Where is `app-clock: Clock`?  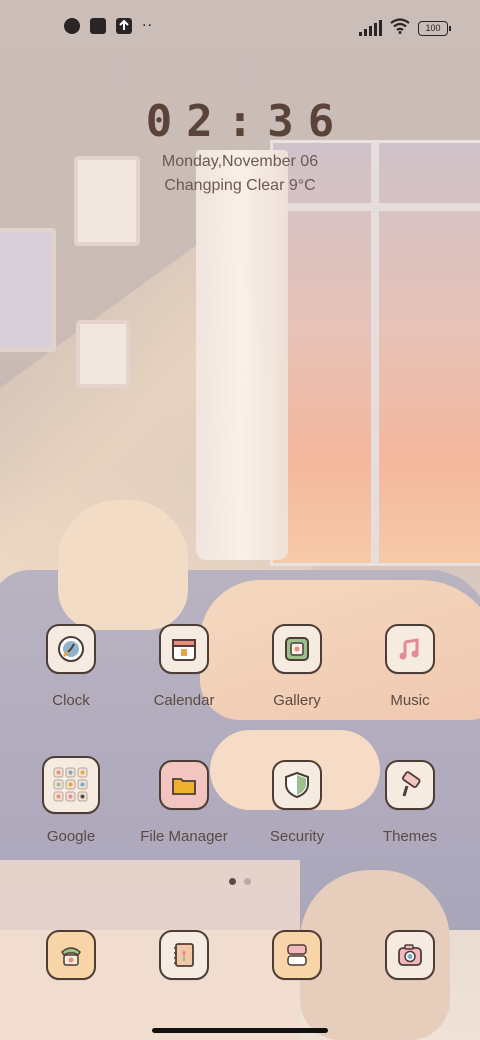 app-clock: Clock is located at coordinates (71, 666).